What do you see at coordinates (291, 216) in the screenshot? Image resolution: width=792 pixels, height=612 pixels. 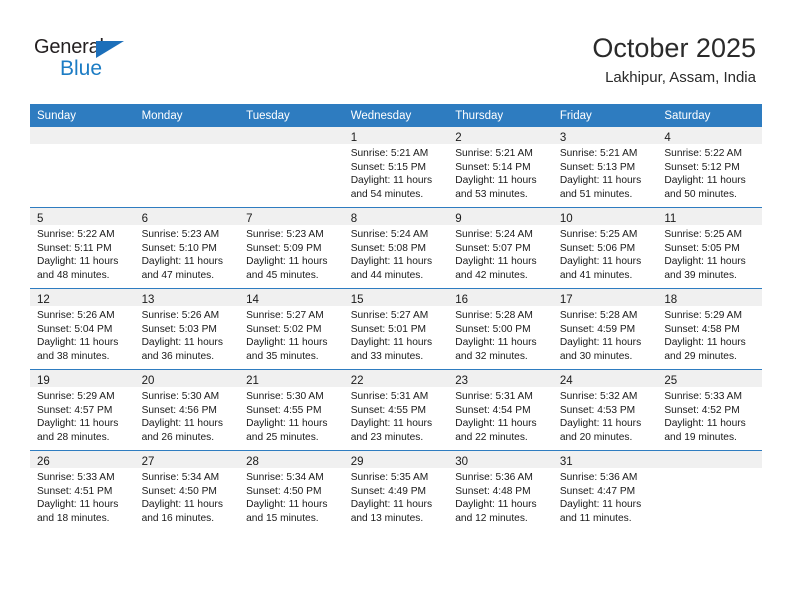 I see `day-number-strip: 7` at bounding box center [291, 216].